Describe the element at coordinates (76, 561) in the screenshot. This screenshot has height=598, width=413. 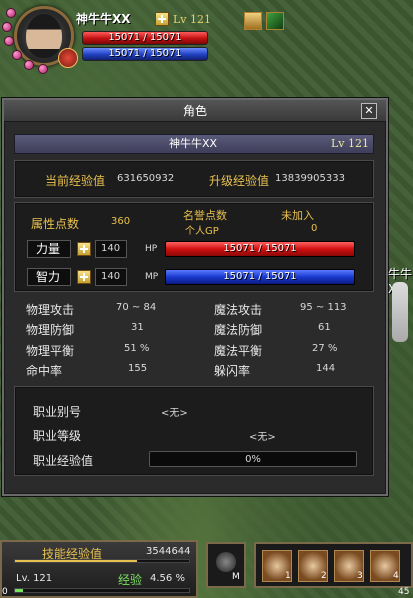
I see `skill-exp-fill` at that location.